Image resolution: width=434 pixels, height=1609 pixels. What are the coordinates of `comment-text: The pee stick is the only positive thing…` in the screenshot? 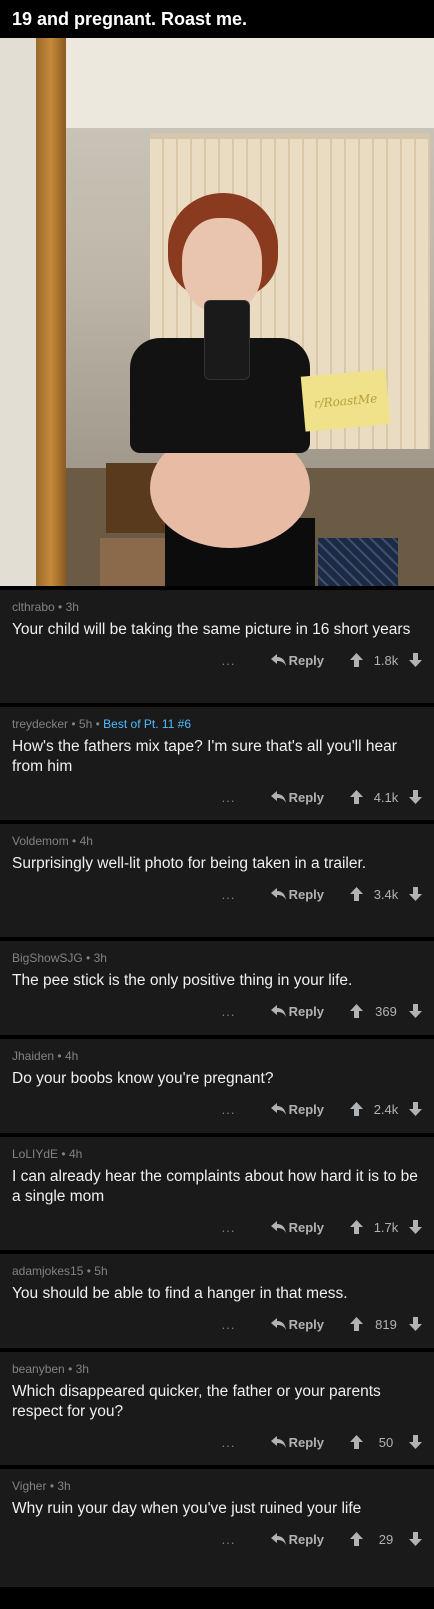 It's located at (182, 980).